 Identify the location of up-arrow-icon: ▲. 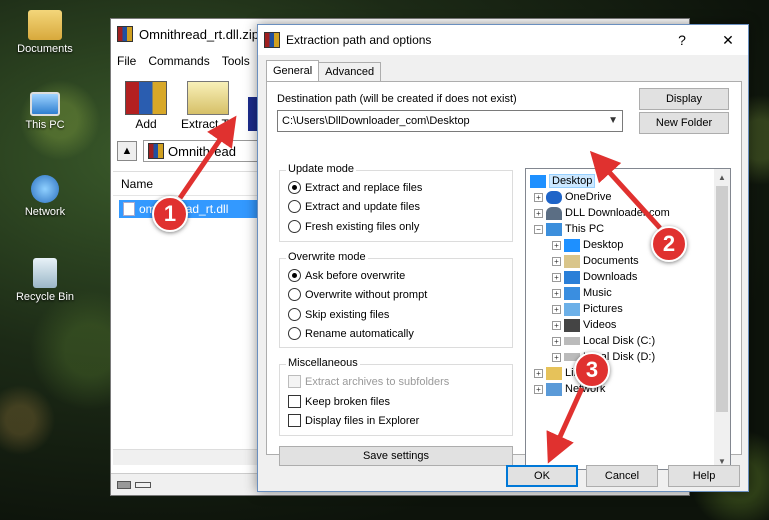
(127, 151).